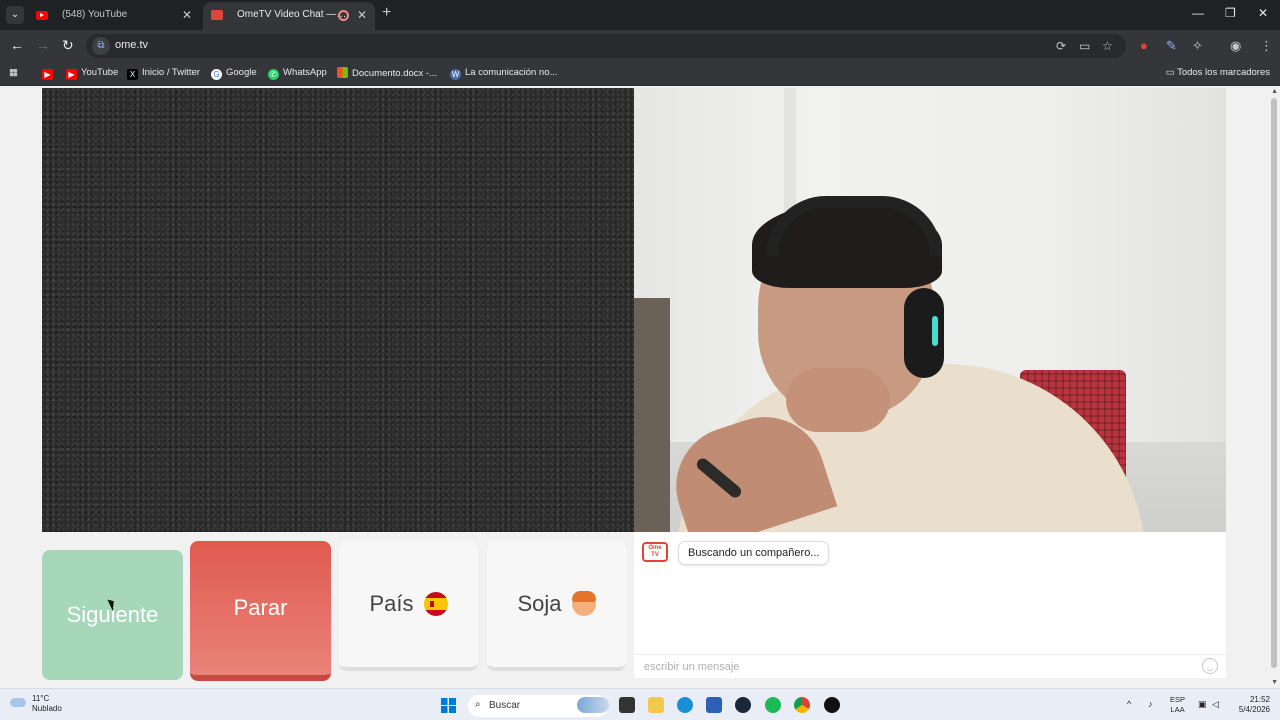 This screenshot has height=720, width=1280. Describe the element at coordinates (1177, 709) in the screenshot. I see `keyboard-layout: LAA` at that location.